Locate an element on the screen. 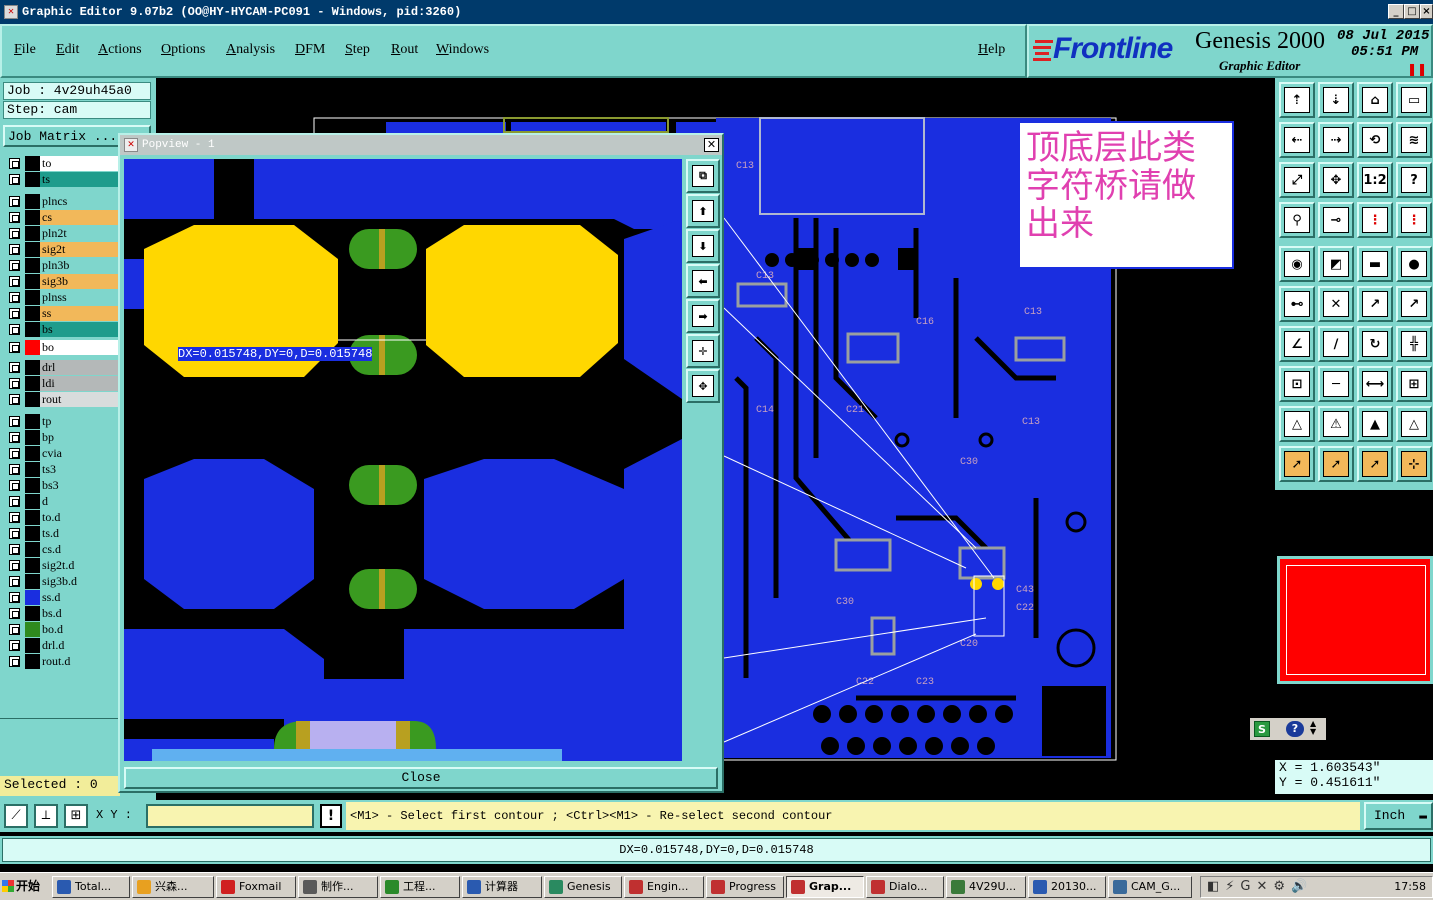  layer-row-bo-d: bo.d is located at coordinates (61, 629).